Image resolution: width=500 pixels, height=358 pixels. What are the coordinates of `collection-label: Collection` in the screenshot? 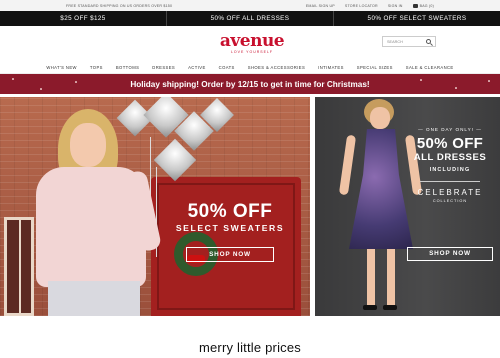 It's located at (450, 201).